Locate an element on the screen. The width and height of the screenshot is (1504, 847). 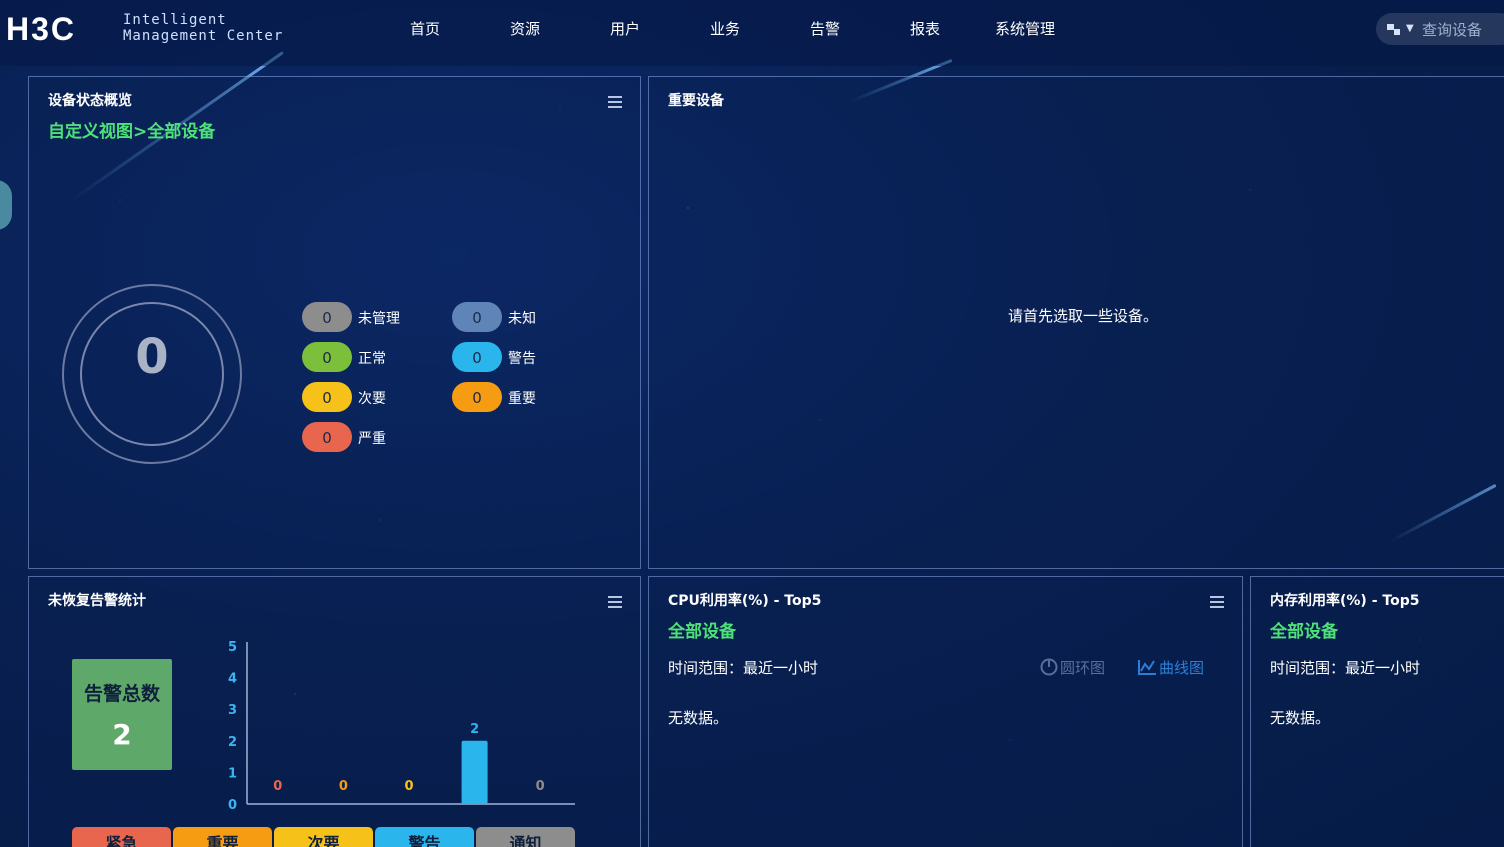
y-tick-label: 0 is located at coordinates (232, 805).